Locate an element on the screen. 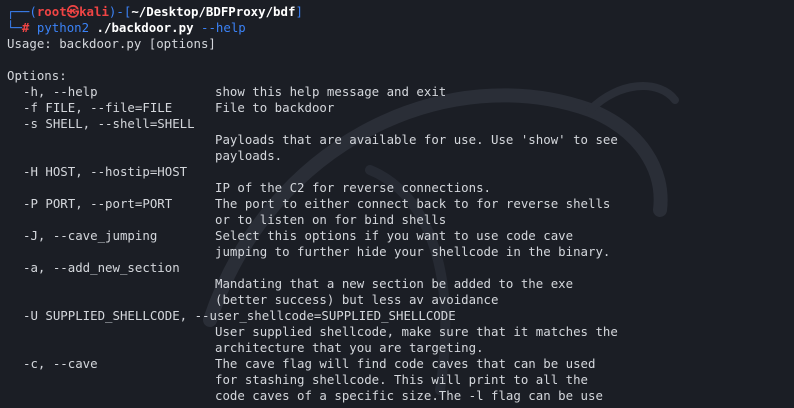 This screenshot has height=408, width=794. option-line: IP of the C2 for reverse connections. is located at coordinates (400, 188).